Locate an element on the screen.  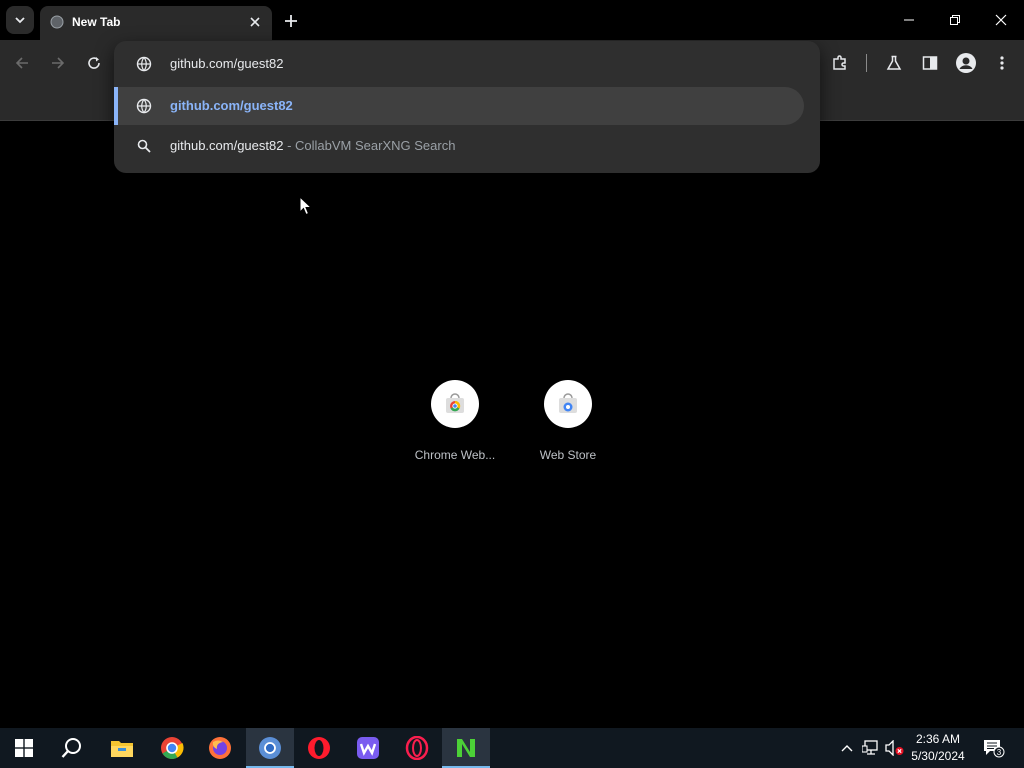
arrow-right-icon is located at coordinates (58, 63).